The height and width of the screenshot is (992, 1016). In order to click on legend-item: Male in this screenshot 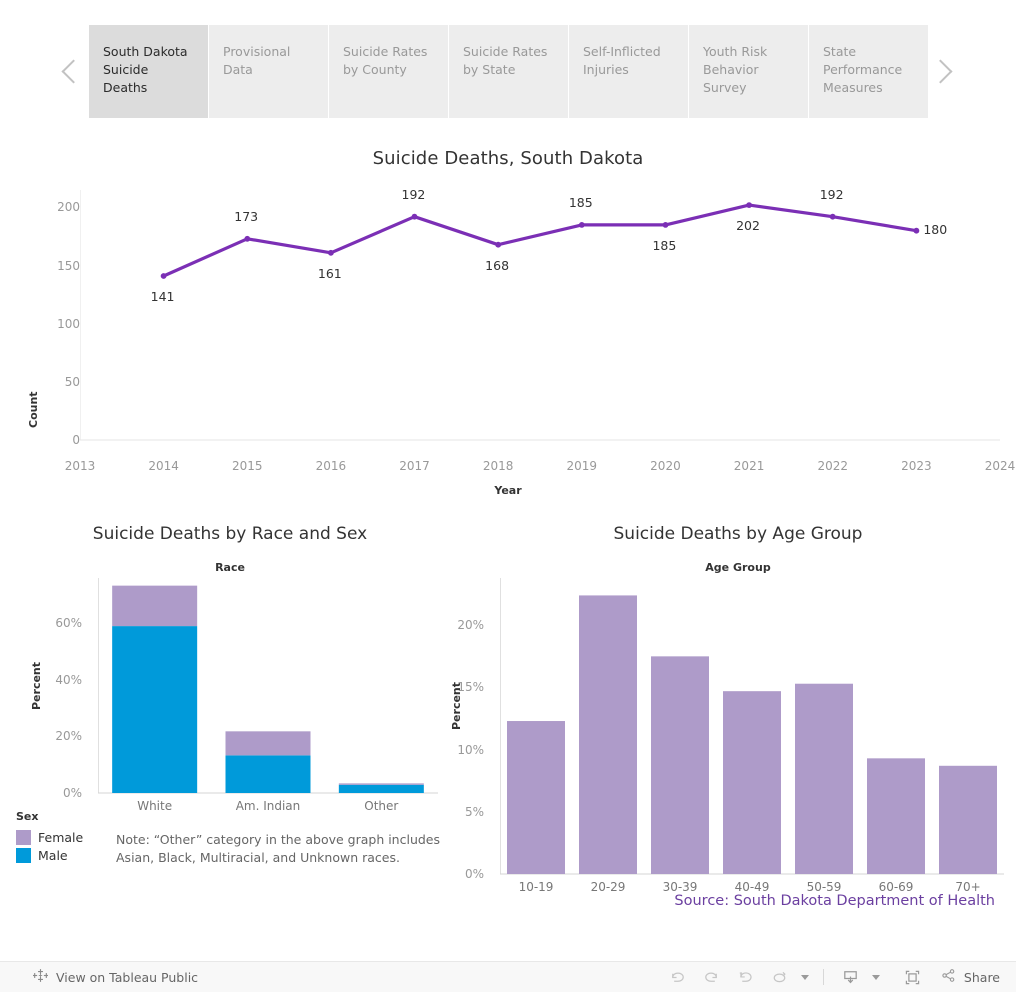, I will do `click(66, 855)`.